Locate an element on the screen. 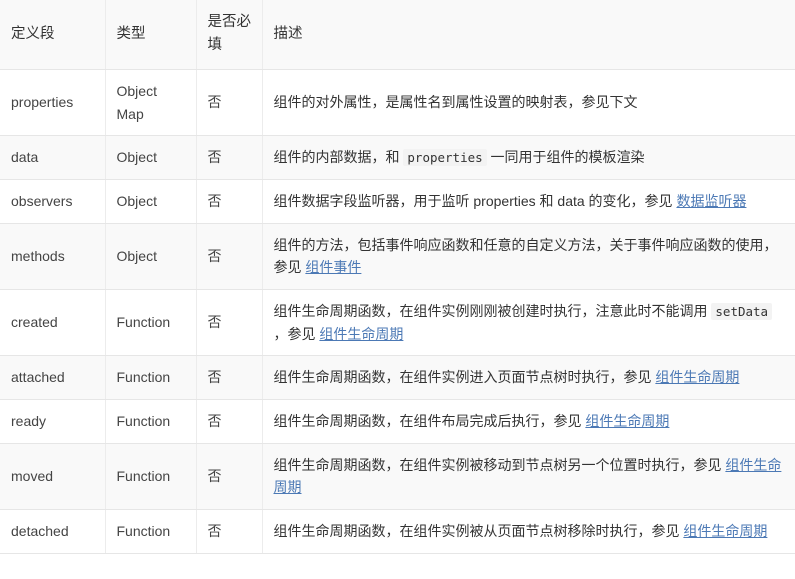  column-header-description: 描述 is located at coordinates (528, 35).